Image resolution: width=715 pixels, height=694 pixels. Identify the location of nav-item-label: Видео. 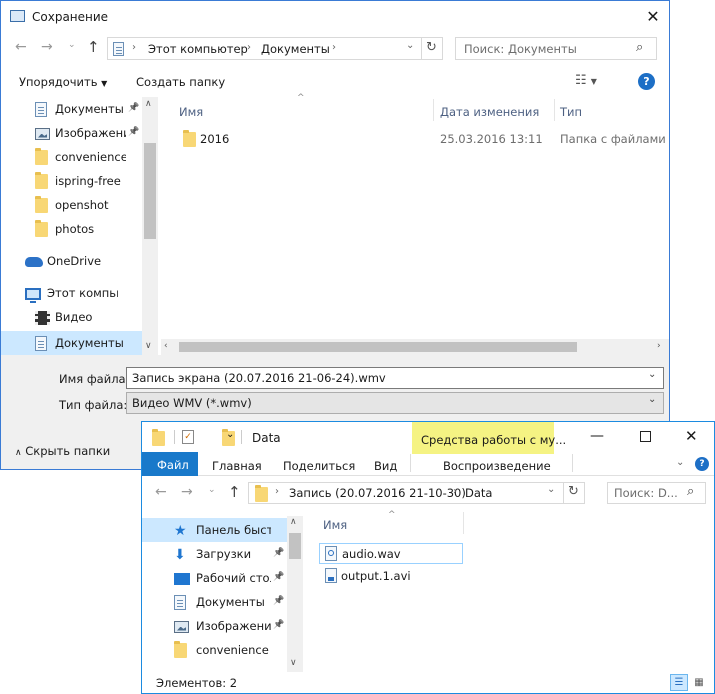
(74, 317).